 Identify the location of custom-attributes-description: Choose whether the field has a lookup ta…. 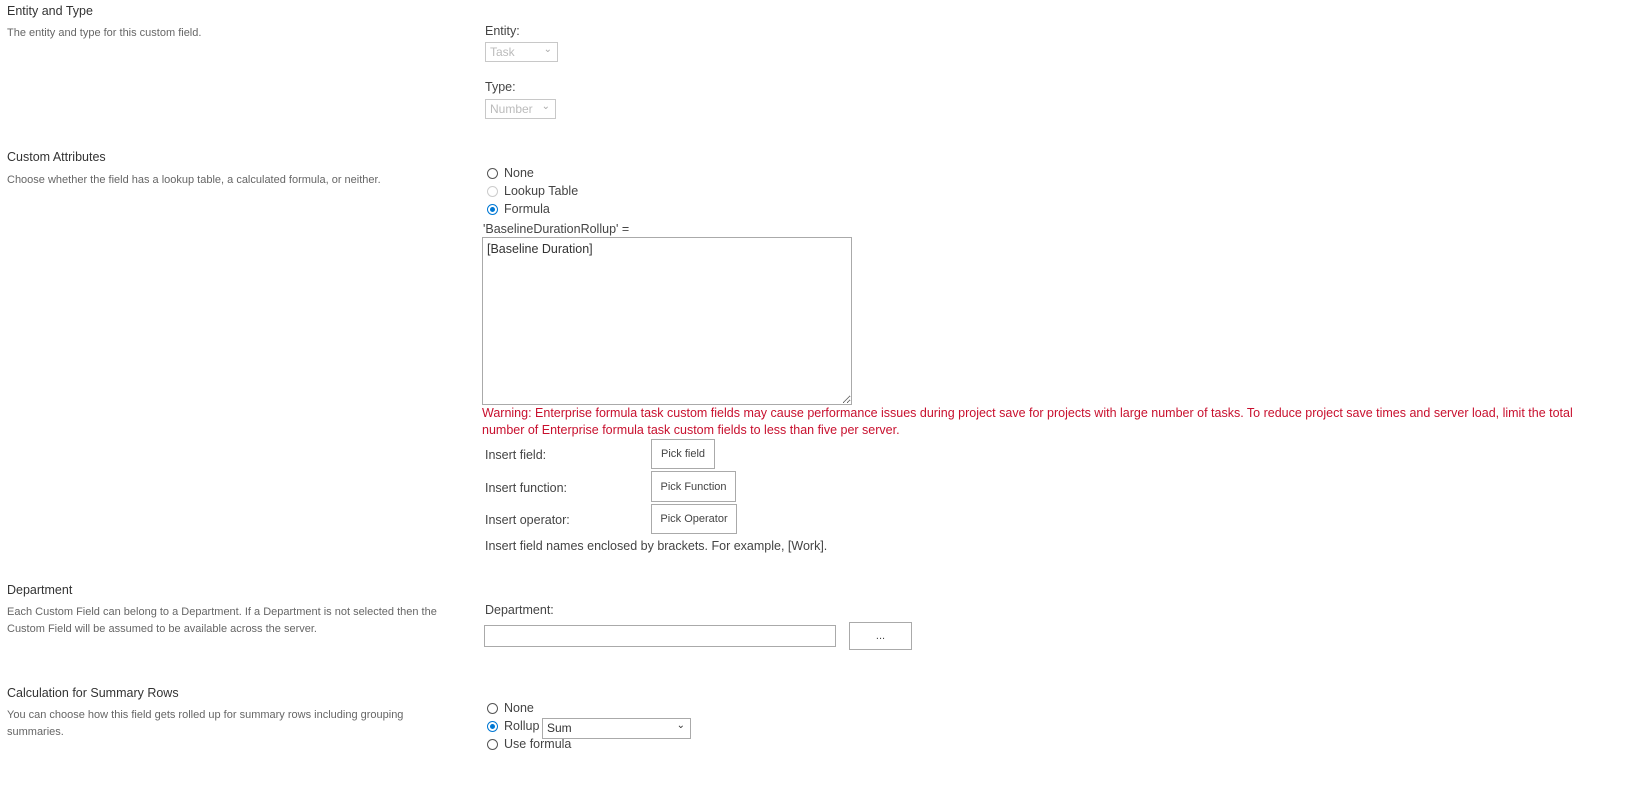
(194, 180).